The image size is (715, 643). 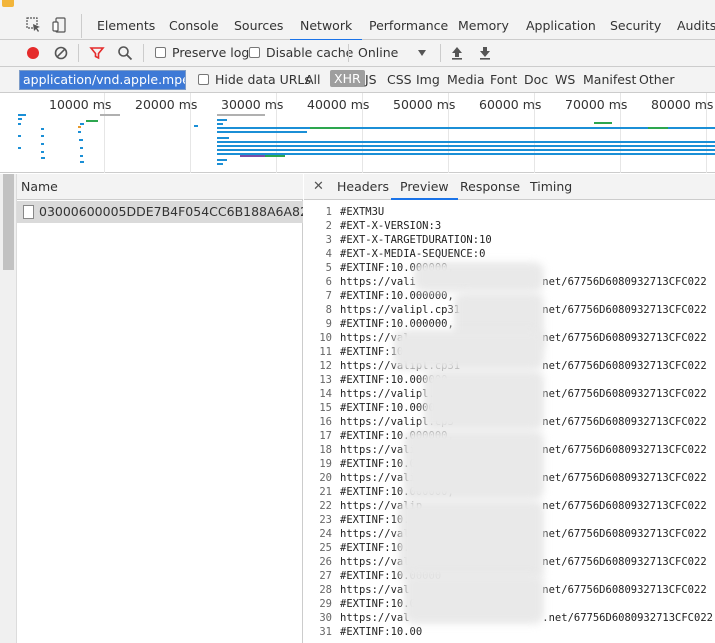 I want to click on line-number: 1, so click(x=328, y=212).